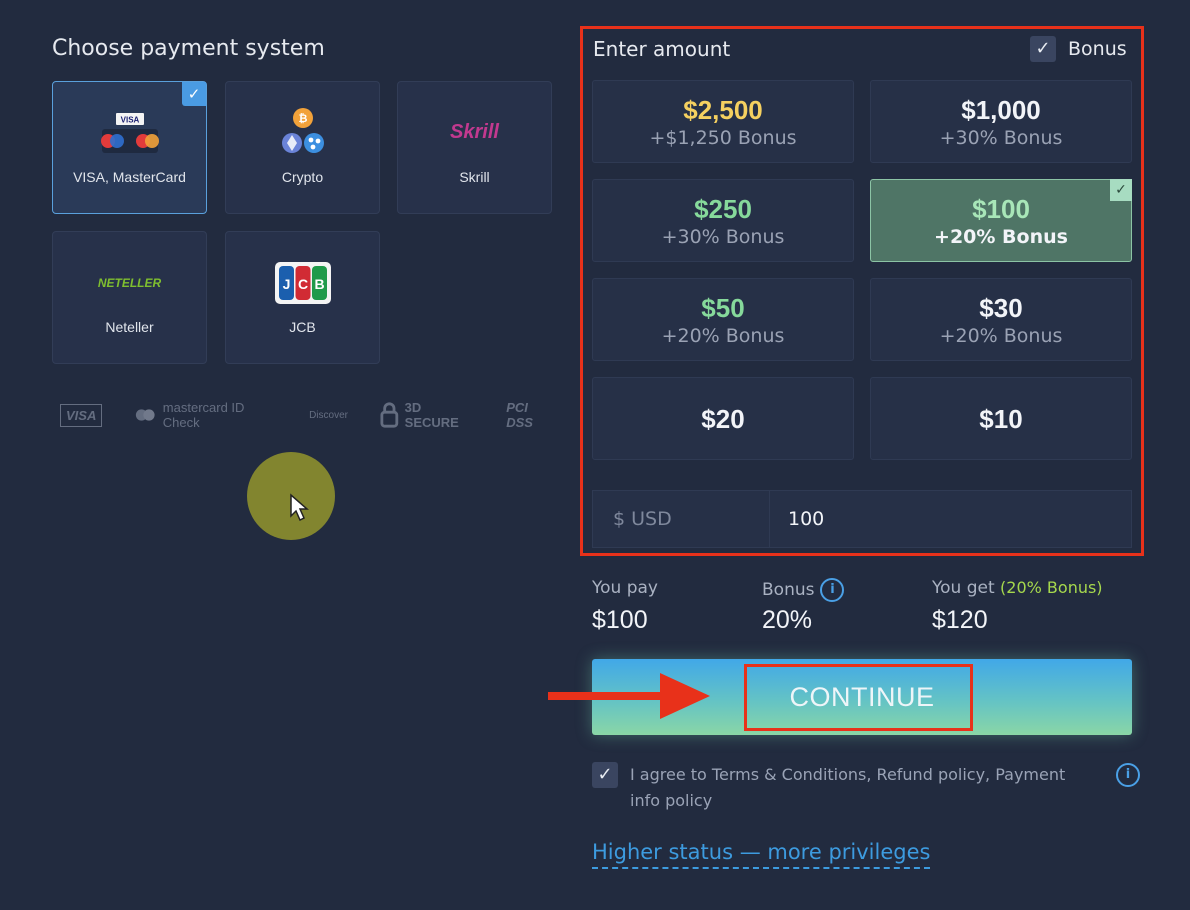  I want to click on discover-protect-icon: Discover, so click(328, 415).